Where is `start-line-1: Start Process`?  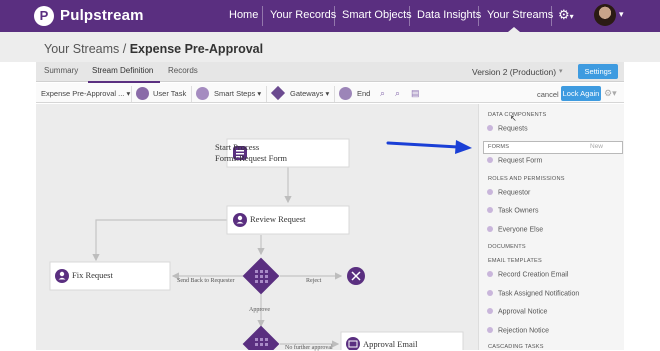 start-line-1: Start Process is located at coordinates (237, 147).